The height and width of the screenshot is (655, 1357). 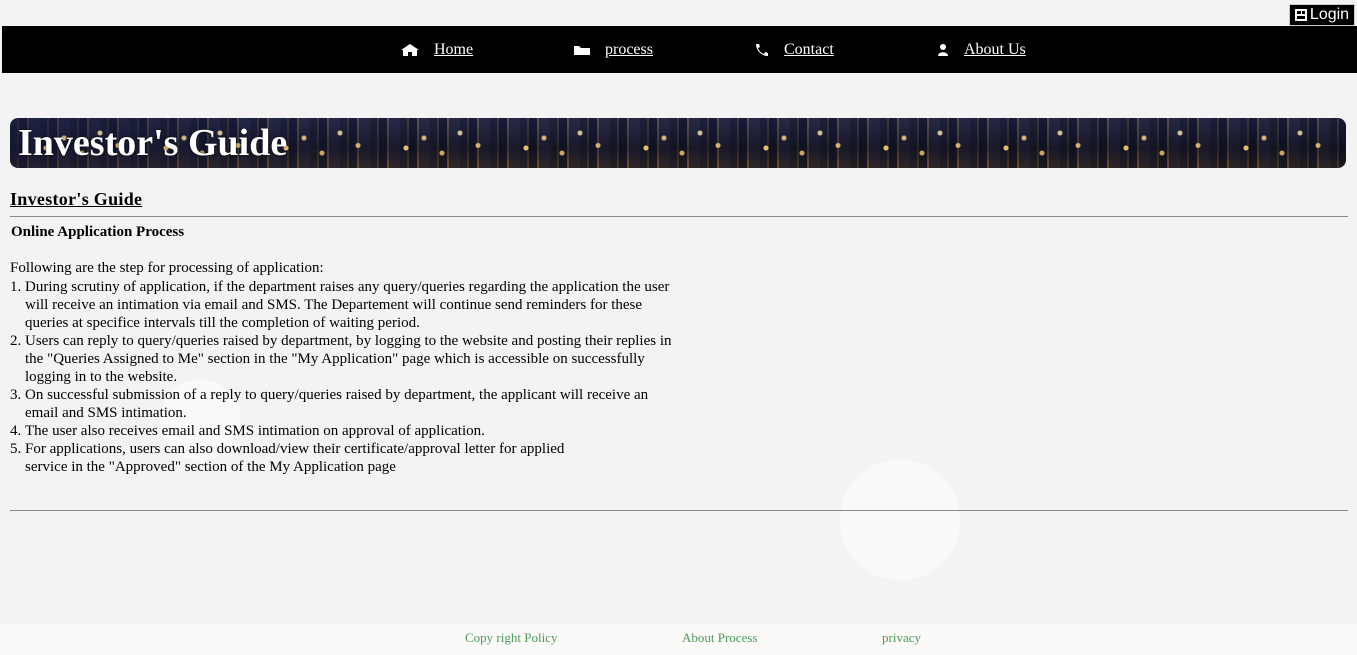 I want to click on nav-label-home: Home, so click(x=454, y=49).